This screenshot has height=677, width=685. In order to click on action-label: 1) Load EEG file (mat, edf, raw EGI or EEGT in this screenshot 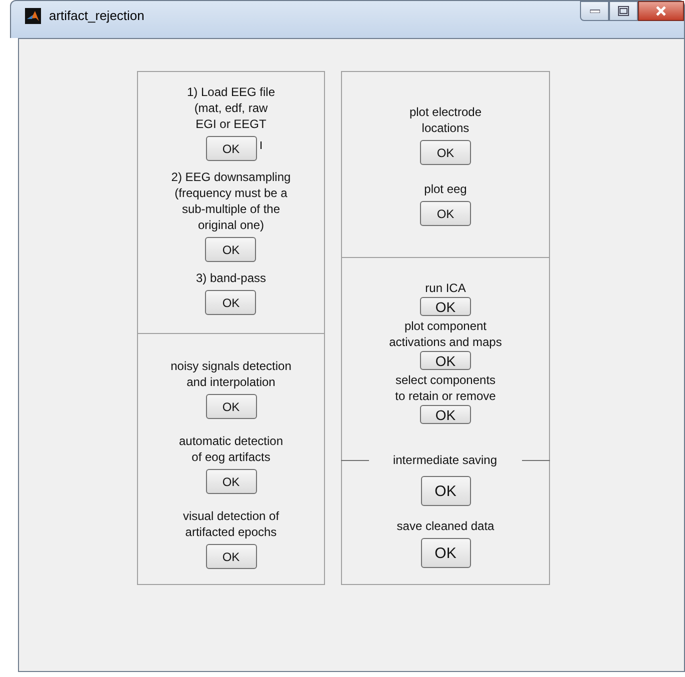, I will do `click(231, 108)`.